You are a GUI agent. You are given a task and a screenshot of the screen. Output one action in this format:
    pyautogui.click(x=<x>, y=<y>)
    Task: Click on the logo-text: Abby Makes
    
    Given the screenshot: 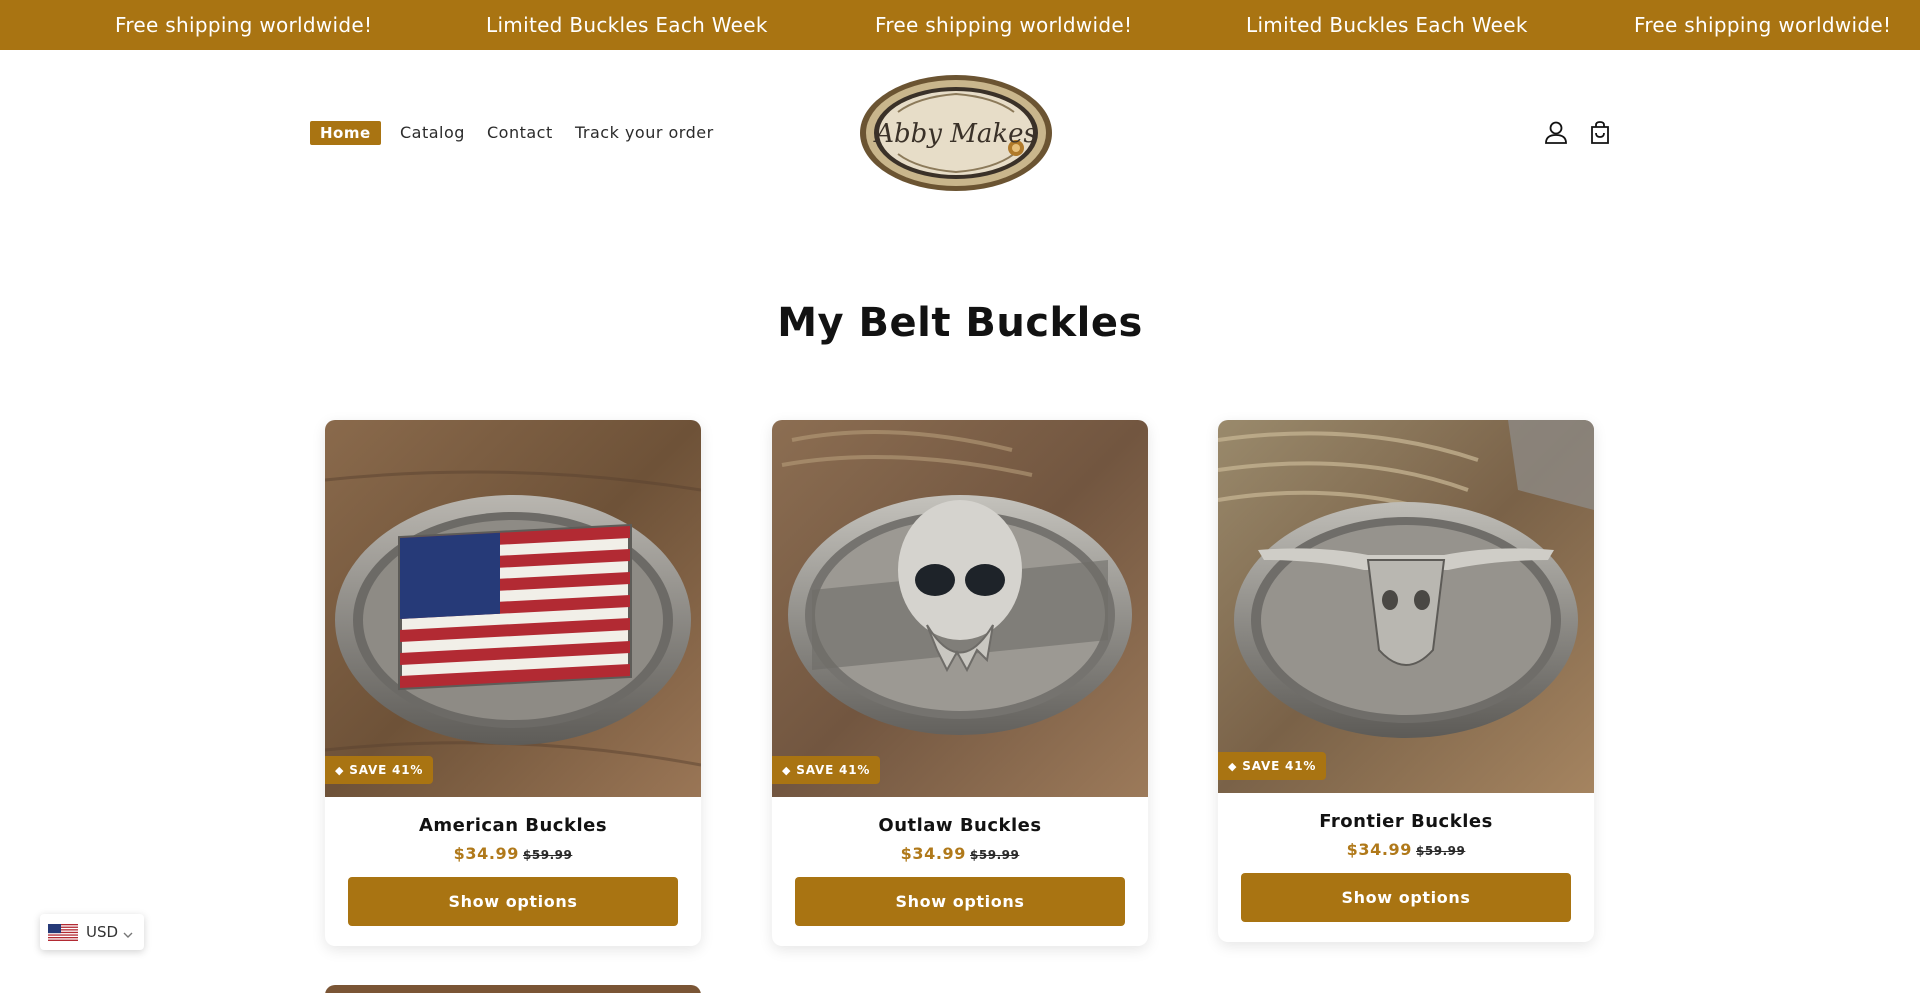 What is the action you would take?
    pyautogui.click(x=955, y=134)
    